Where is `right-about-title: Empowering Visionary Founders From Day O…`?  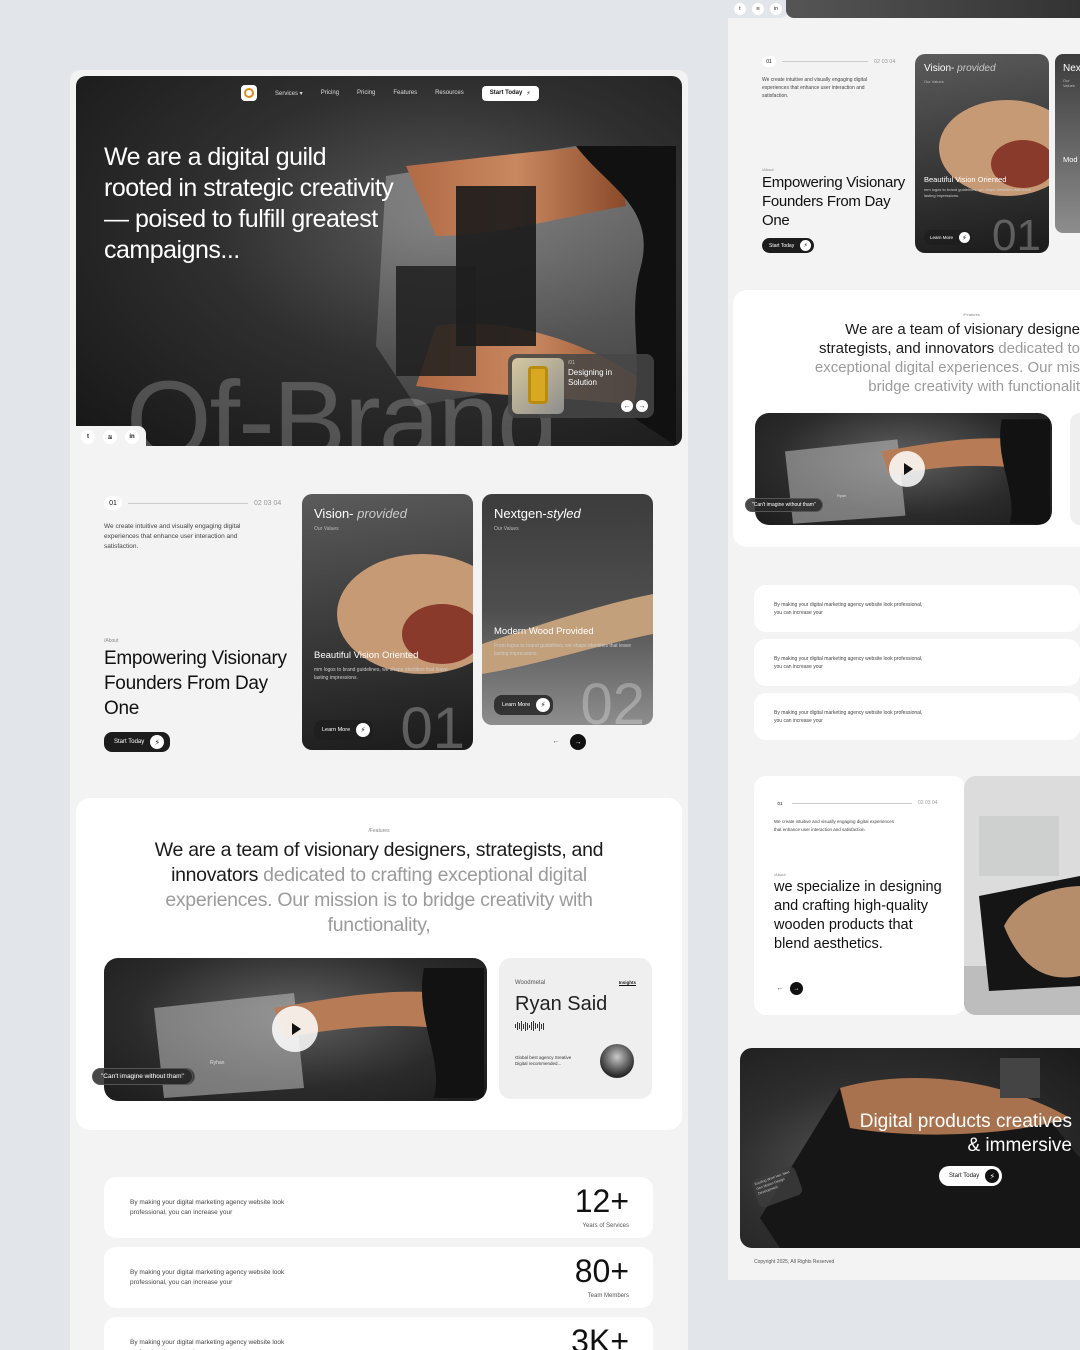 right-about-title: Empowering Visionary Founders From Day O… is located at coordinates (833, 201).